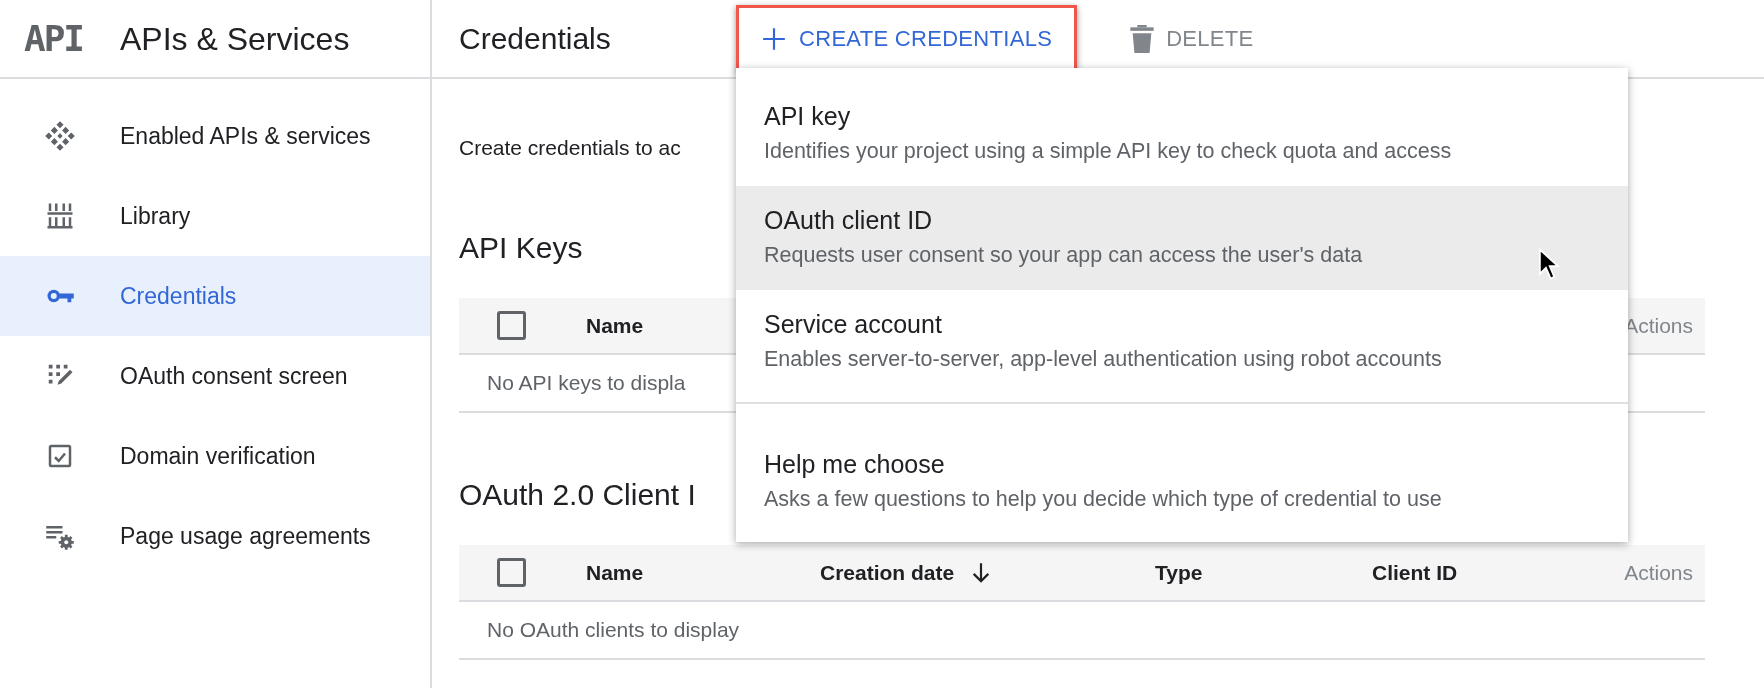  I want to click on diamond-grid-icon, so click(60, 136).